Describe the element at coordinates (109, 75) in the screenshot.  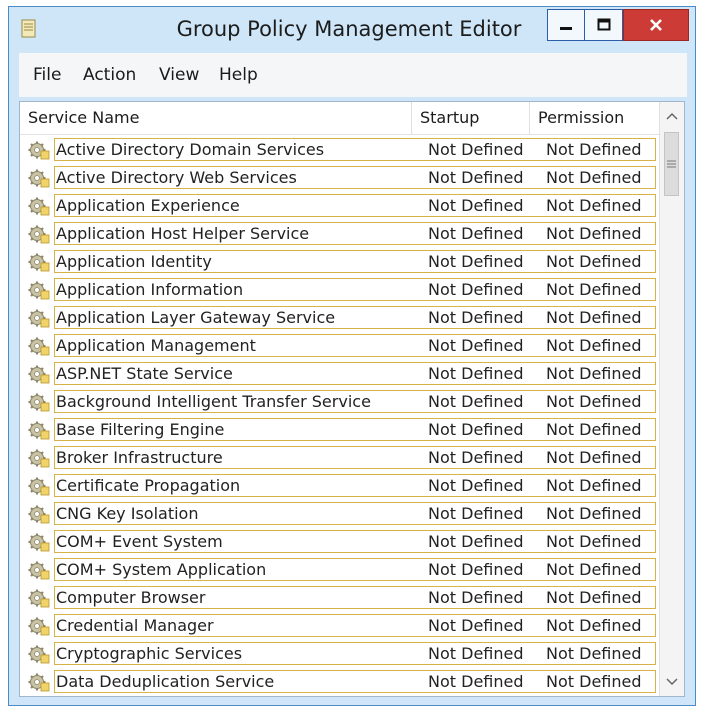
I see `menu-action: Action` at that location.